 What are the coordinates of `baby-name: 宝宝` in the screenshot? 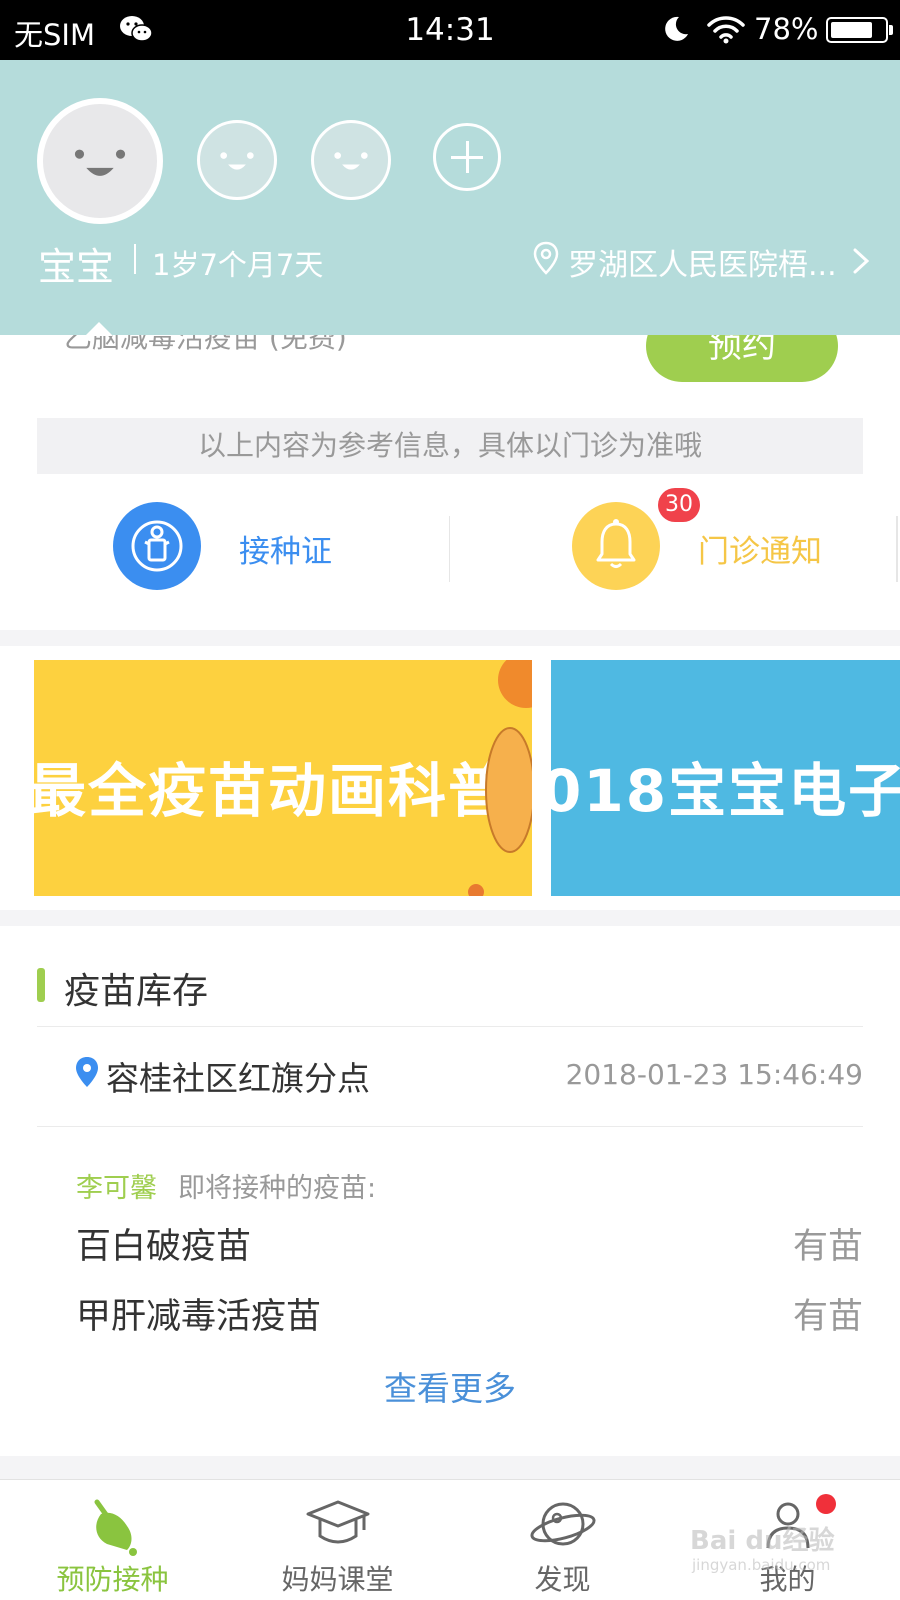 It's located at (76, 267).